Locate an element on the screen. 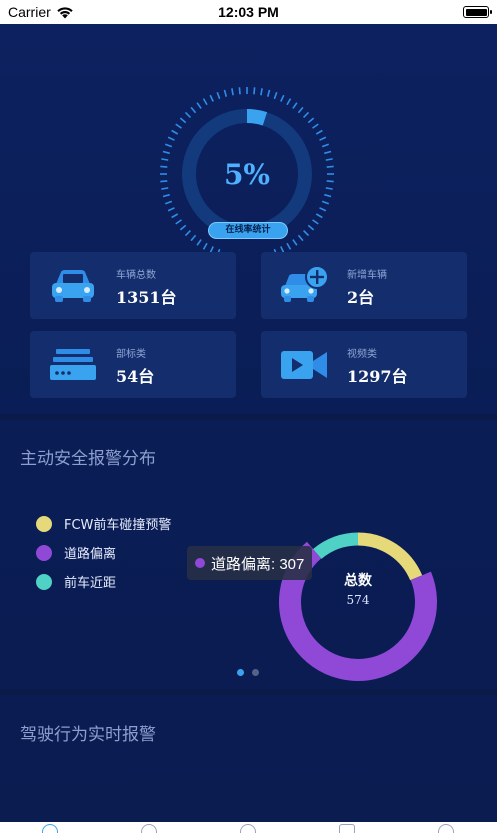 This screenshot has width=497, height=833. device-type-value: 54台 is located at coordinates (135, 376).